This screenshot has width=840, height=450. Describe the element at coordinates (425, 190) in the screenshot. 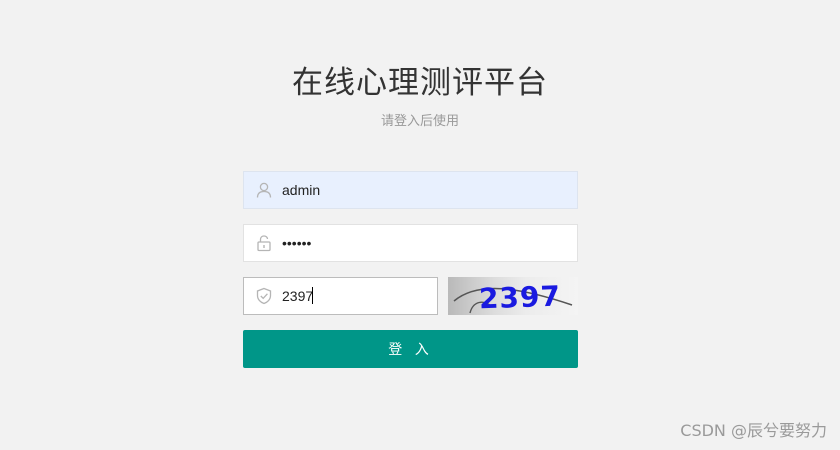

I see `username-input` at that location.